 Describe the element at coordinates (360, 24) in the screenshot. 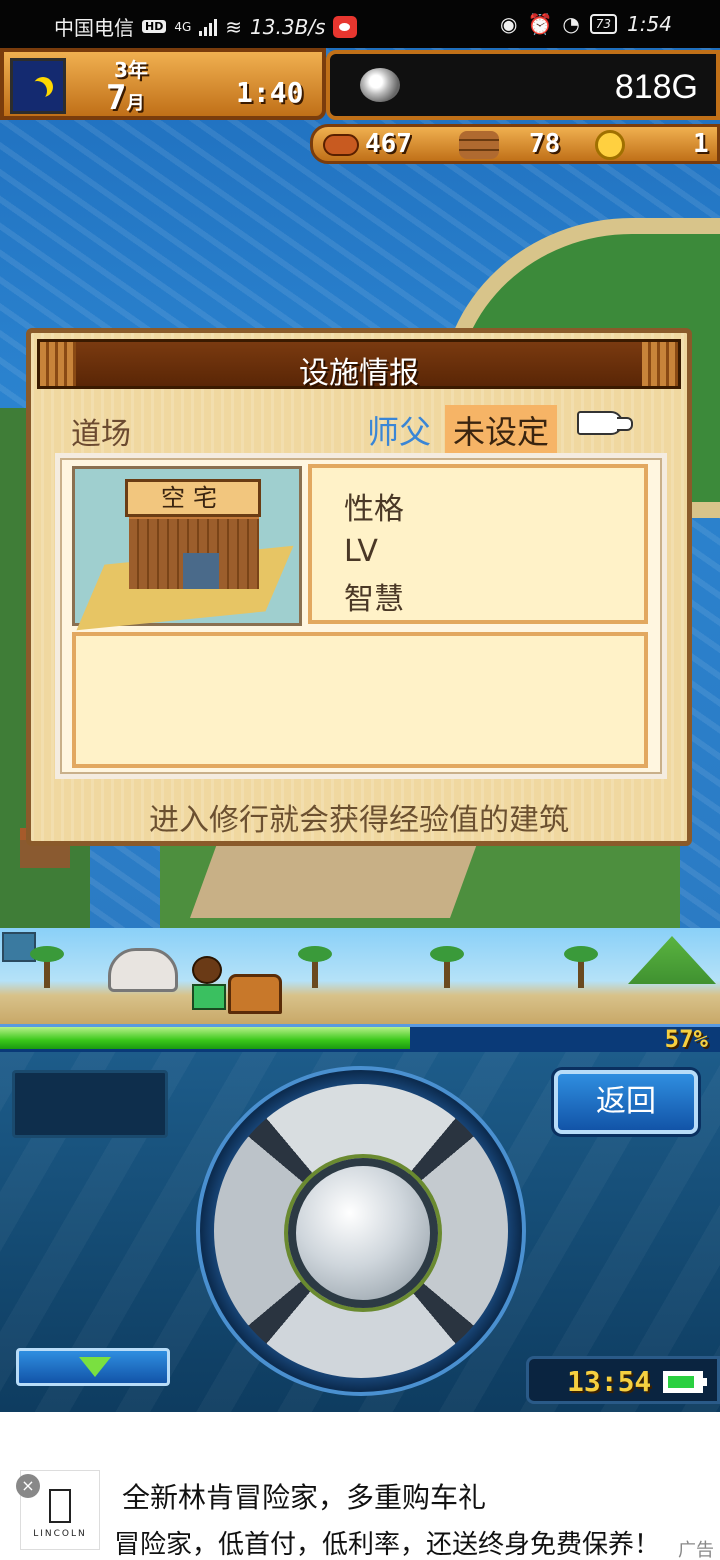

I see `status-bar: 中国电信 HD 4G ≋ 13.3B/s ◉ ⏰ ◔ 73 1:54` at that location.